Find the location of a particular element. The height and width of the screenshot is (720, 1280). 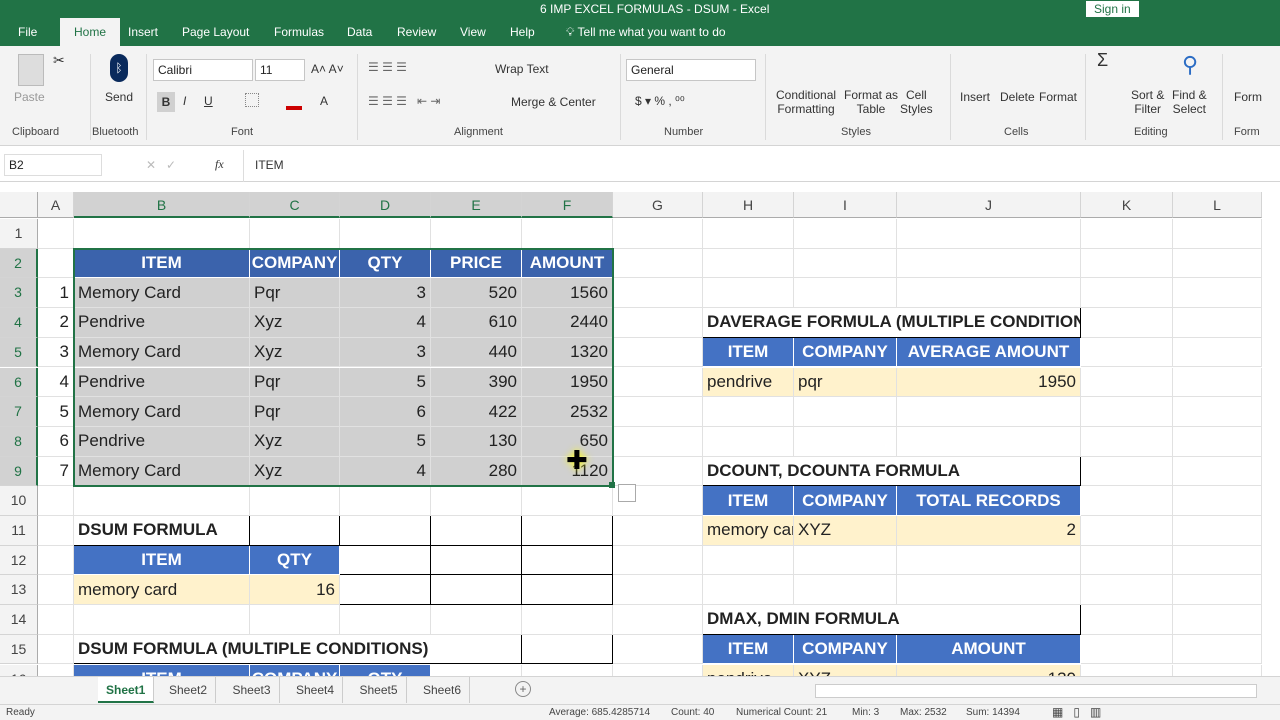

sheet-tab-sheet3: Sheet3 is located at coordinates (252, 690).